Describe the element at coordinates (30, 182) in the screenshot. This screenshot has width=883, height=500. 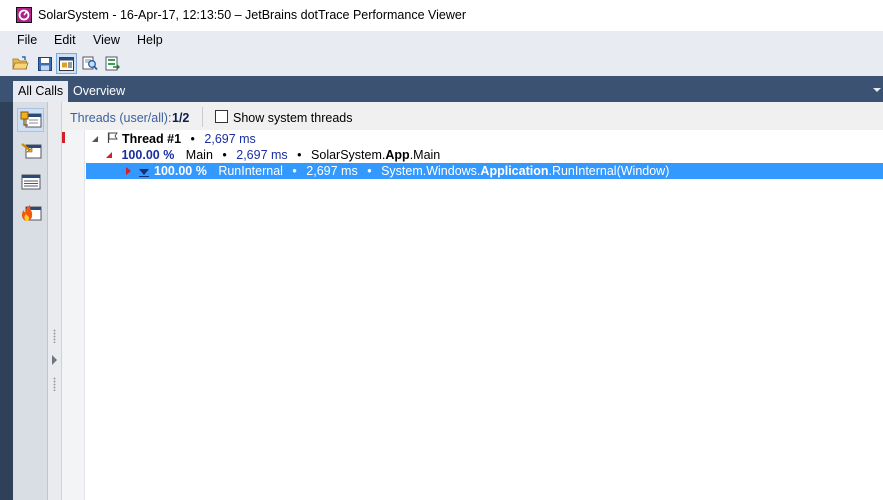
I see `plain-list-view-icon` at that location.